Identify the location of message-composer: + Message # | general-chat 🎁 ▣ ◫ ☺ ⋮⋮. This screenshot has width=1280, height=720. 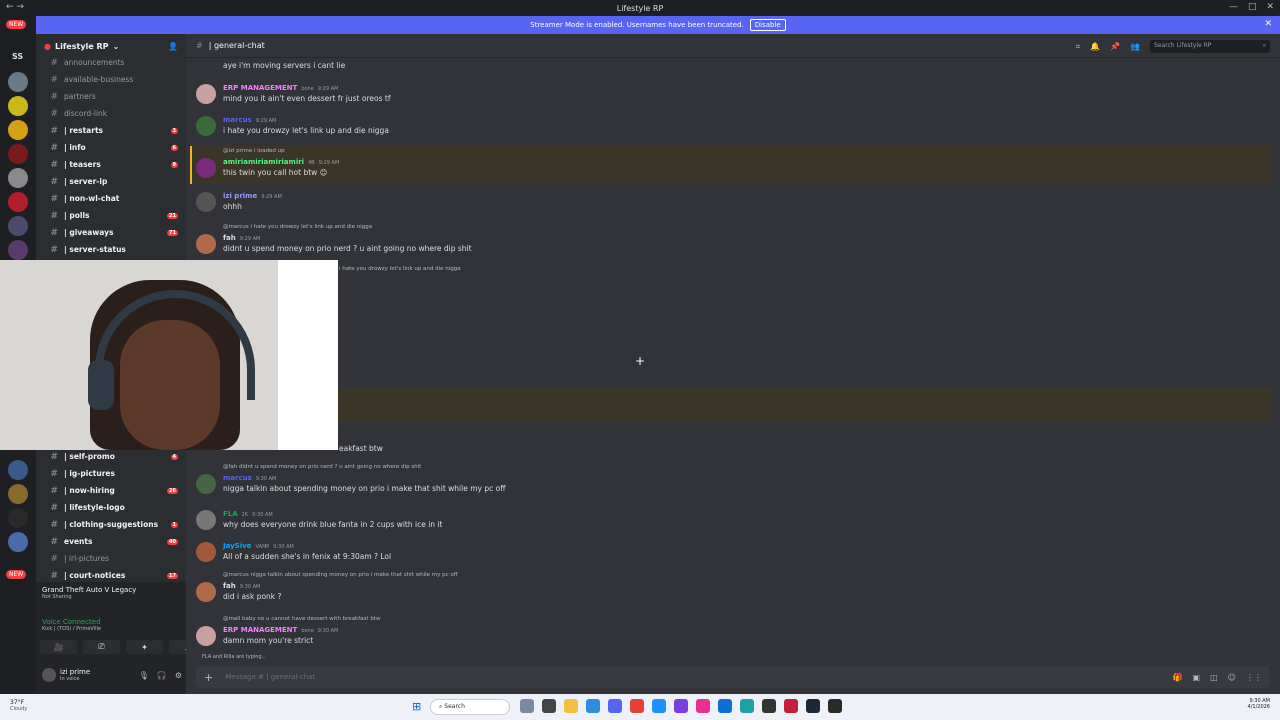
(733, 677).